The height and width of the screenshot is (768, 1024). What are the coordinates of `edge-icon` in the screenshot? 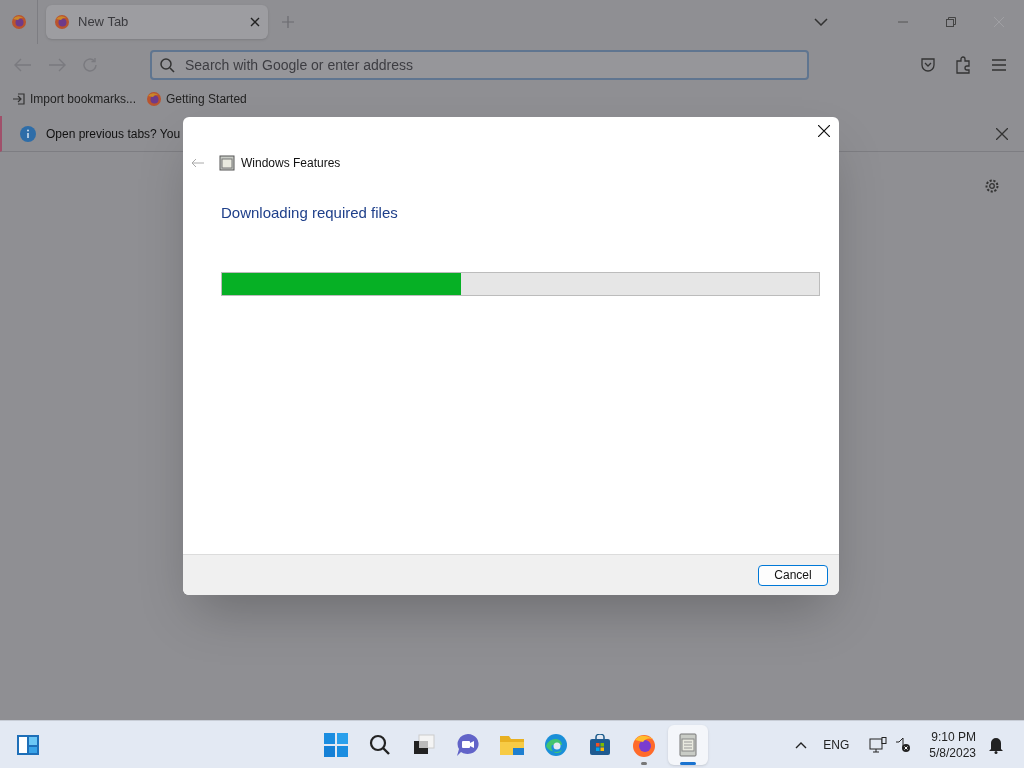 It's located at (556, 744).